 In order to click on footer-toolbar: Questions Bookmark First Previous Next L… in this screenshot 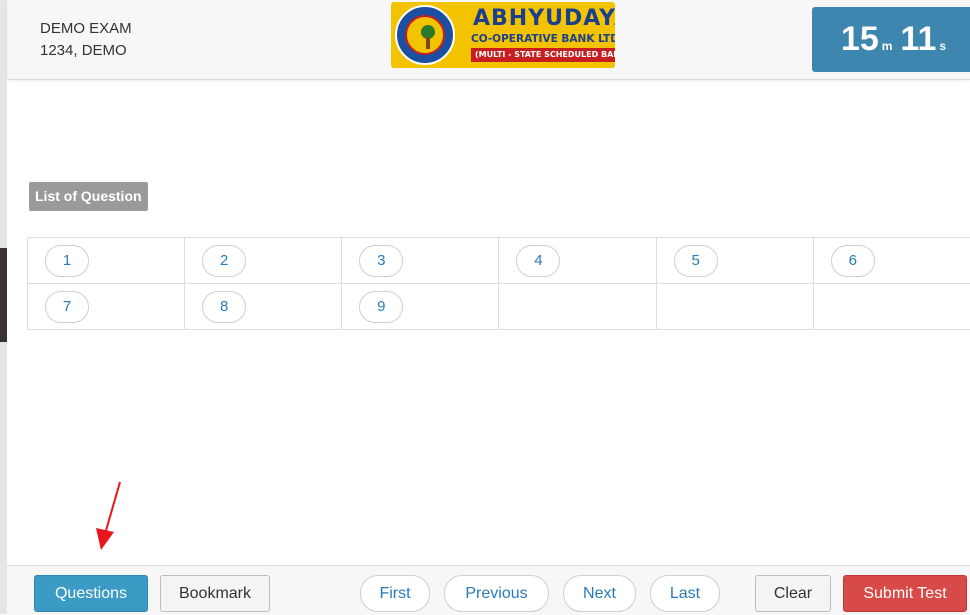, I will do `click(488, 590)`.